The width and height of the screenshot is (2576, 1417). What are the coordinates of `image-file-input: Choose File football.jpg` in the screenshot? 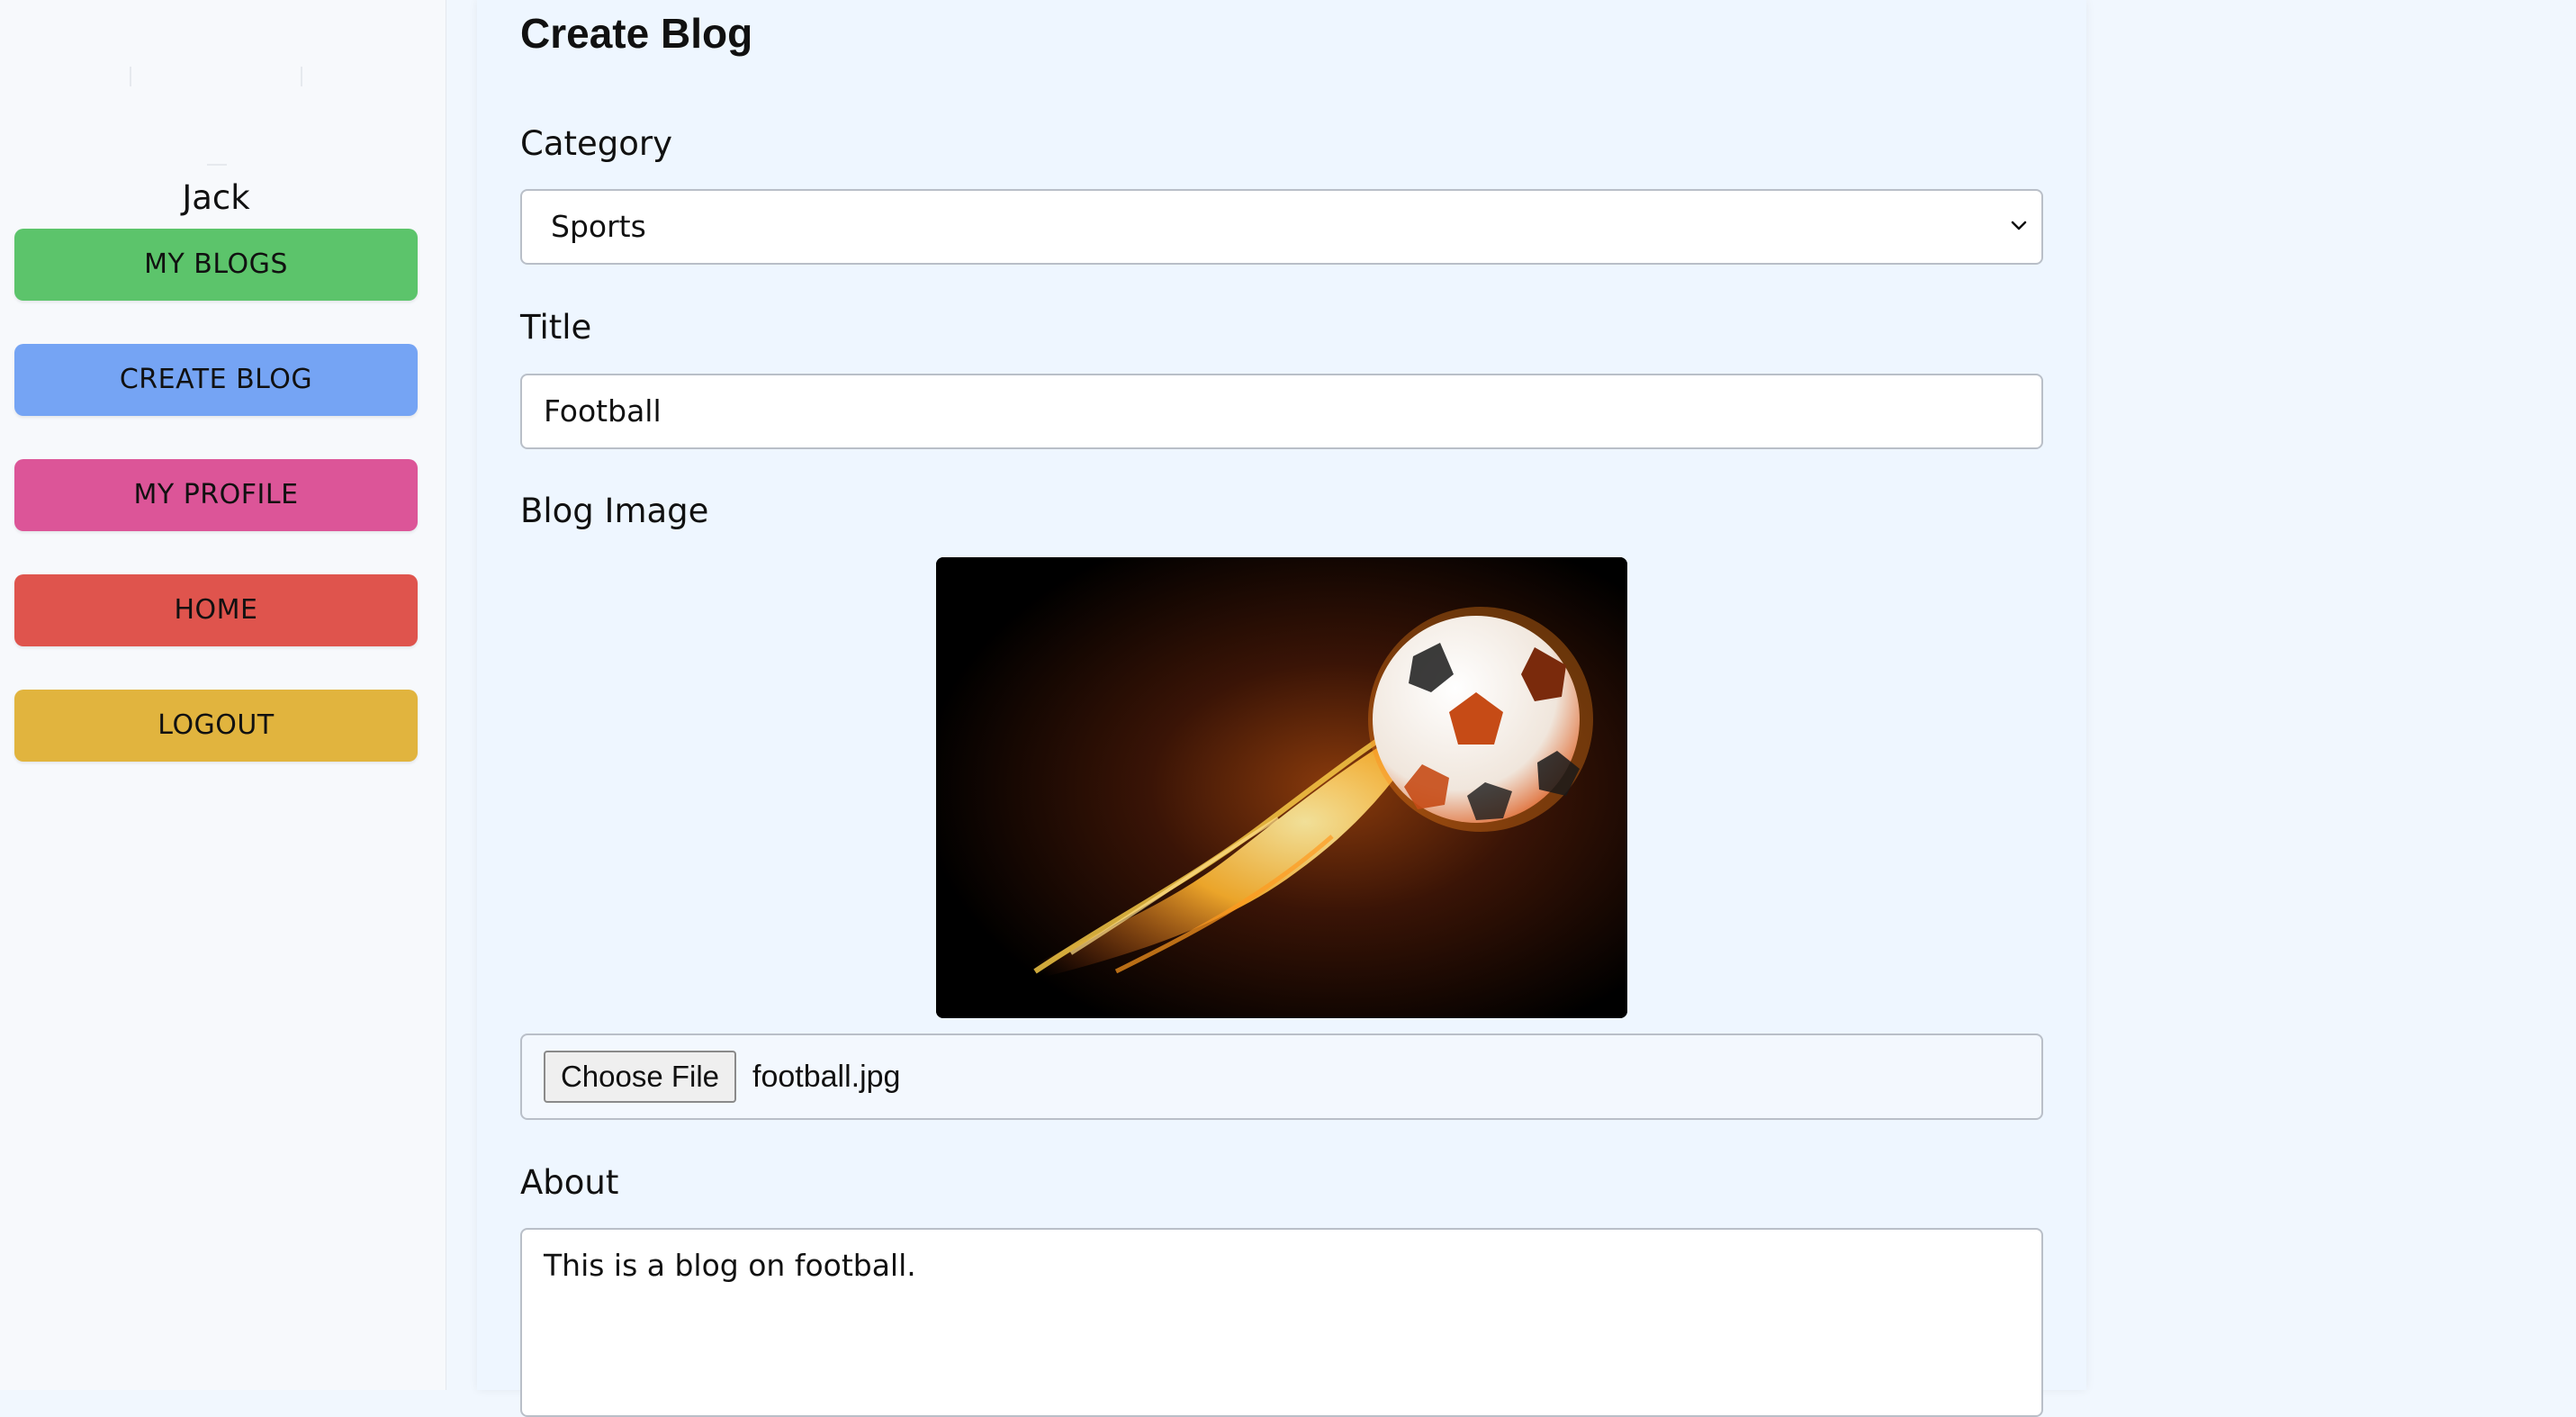 It's located at (1281, 1076).